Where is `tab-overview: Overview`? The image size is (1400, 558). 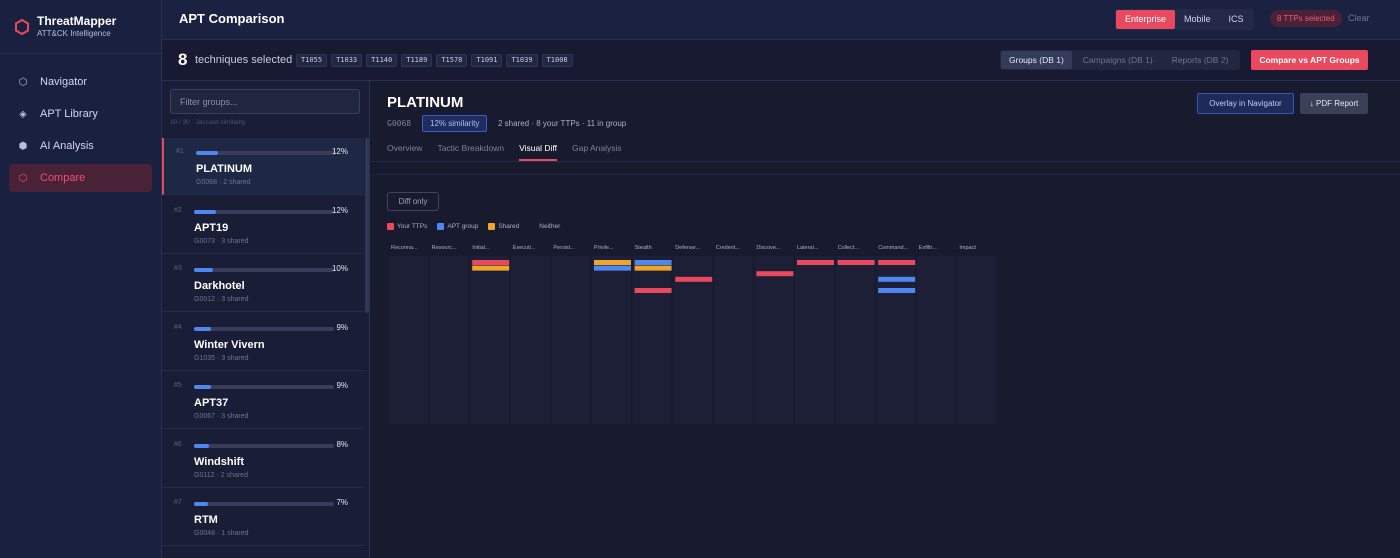 tab-overview: Overview is located at coordinates (404, 151).